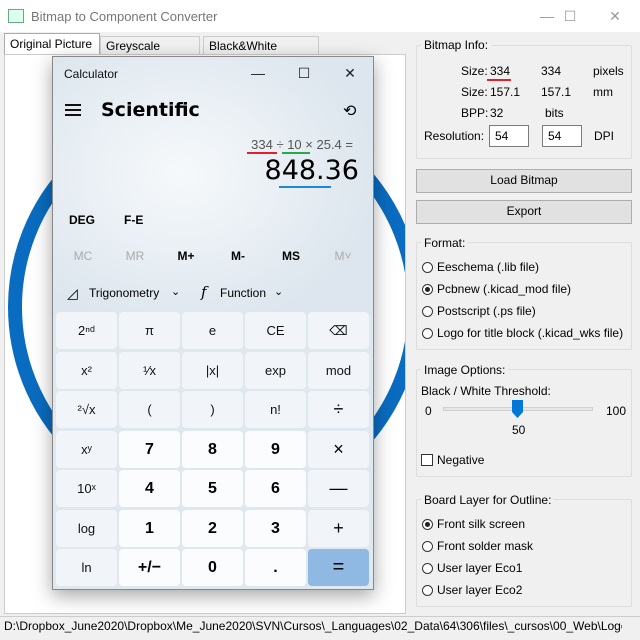  Describe the element at coordinates (302, 144) in the screenshot. I see `calc-expression: 334 ÷ 10 × 25.4 =` at that location.